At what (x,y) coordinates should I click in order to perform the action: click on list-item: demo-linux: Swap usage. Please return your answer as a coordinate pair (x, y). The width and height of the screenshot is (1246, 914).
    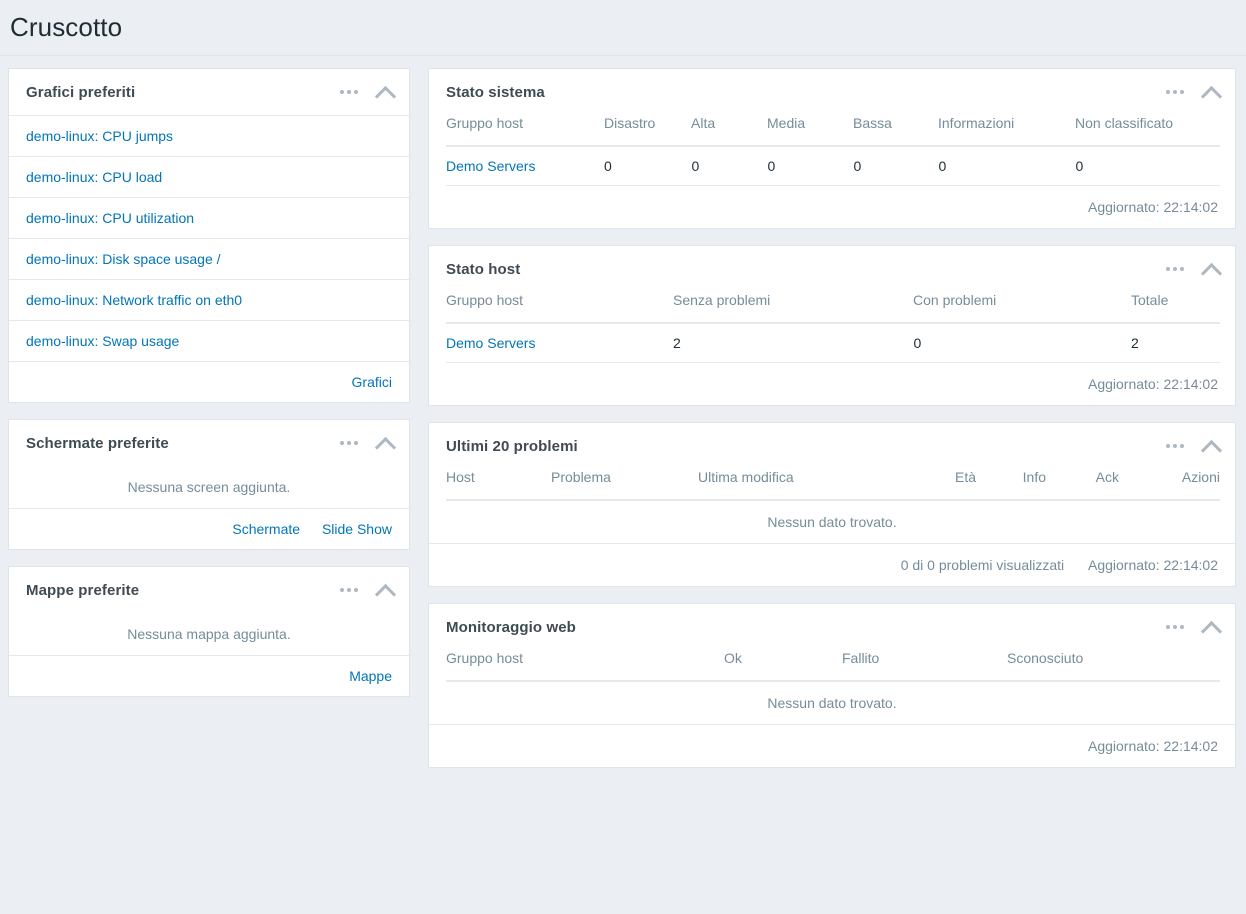
    Looking at the image, I should click on (209, 340).